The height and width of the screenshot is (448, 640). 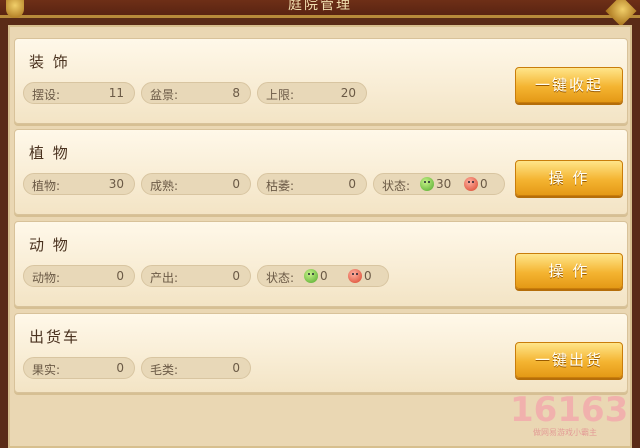 I want to click on button-label: 一键收起, so click(x=568, y=85).